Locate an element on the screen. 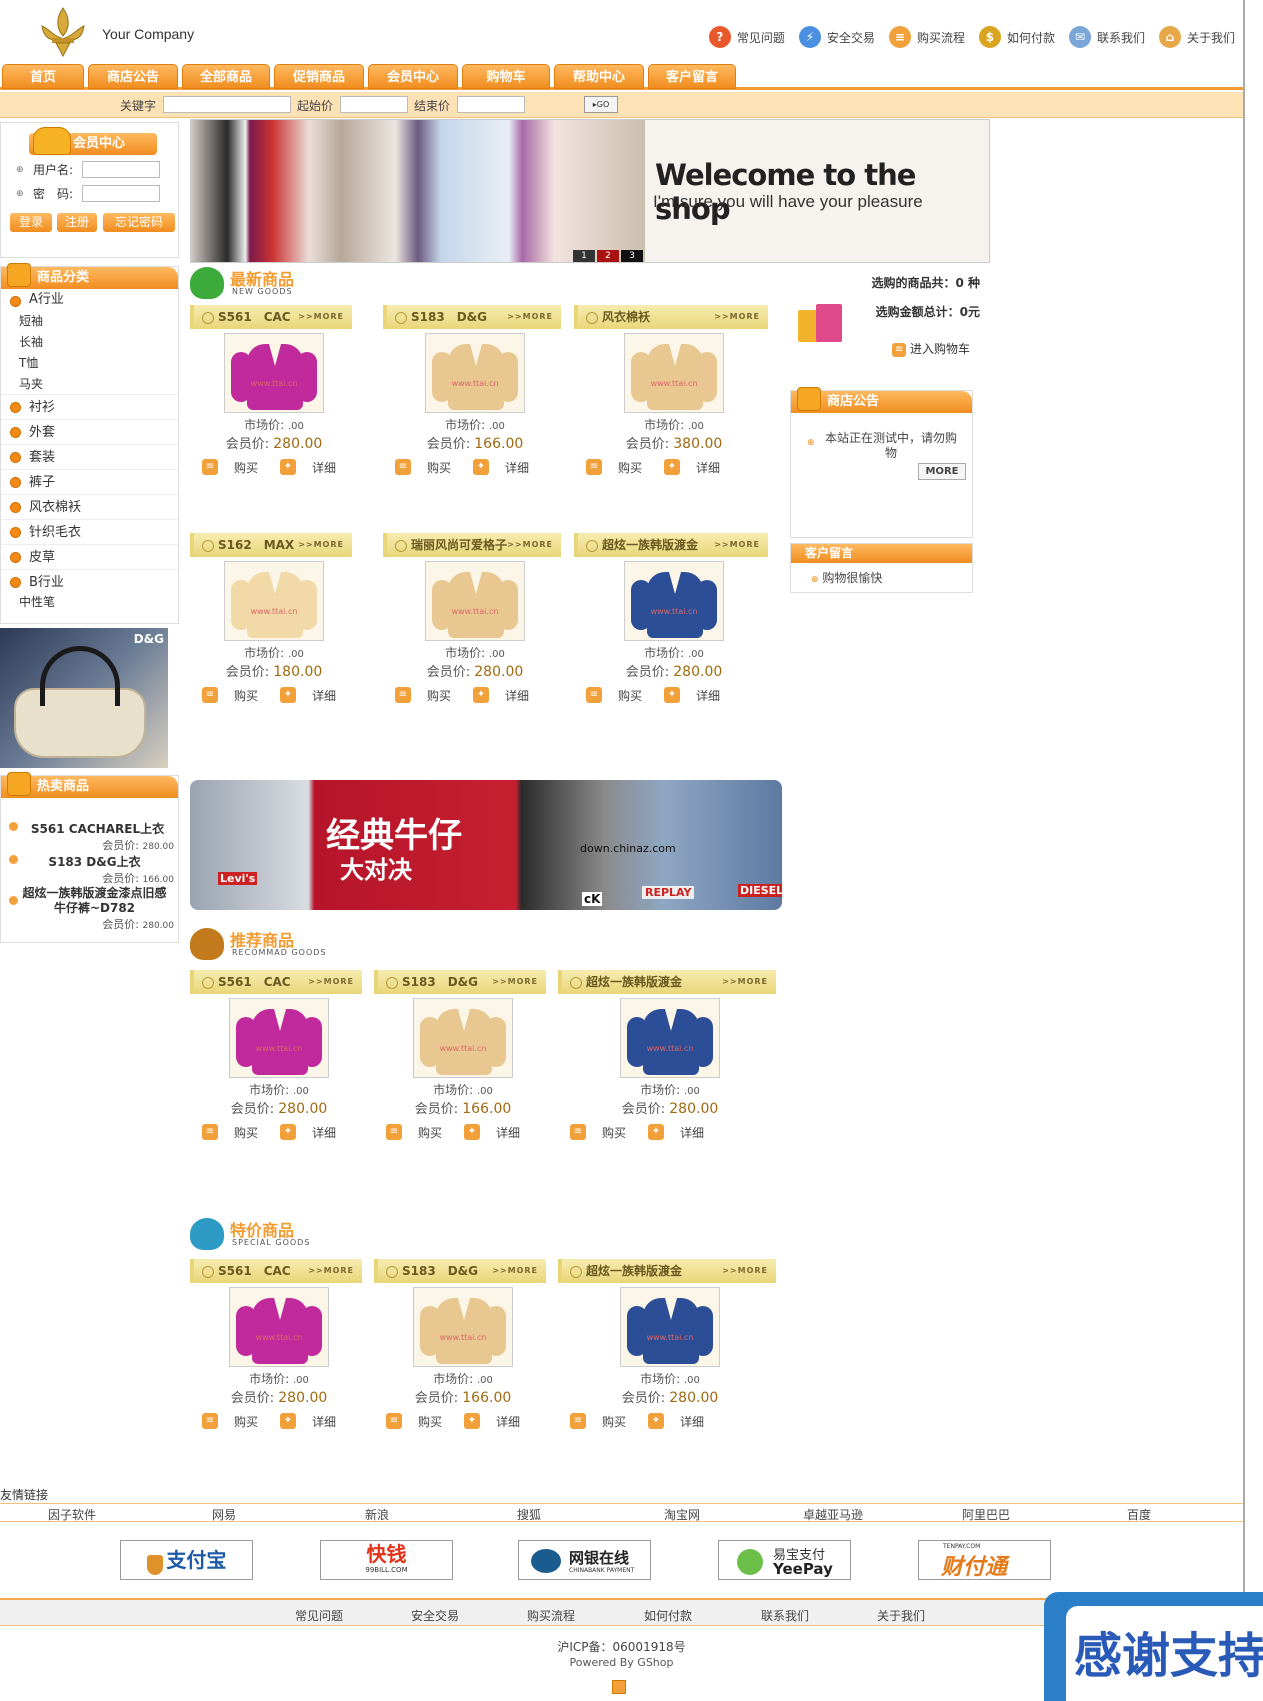 Image resolution: width=1263 pixels, height=1701 pixels. max-price-input is located at coordinates (491, 104).